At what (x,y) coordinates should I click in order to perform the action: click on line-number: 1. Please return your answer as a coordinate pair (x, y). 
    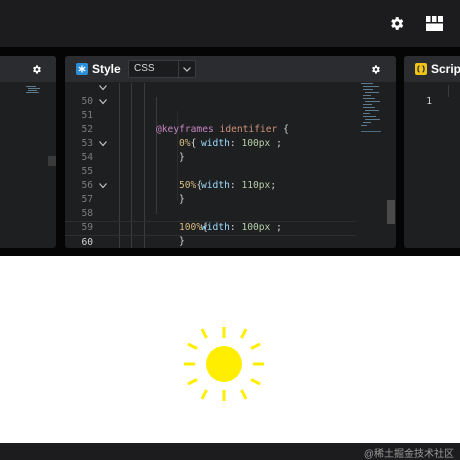
    Looking at the image, I should click on (429, 101).